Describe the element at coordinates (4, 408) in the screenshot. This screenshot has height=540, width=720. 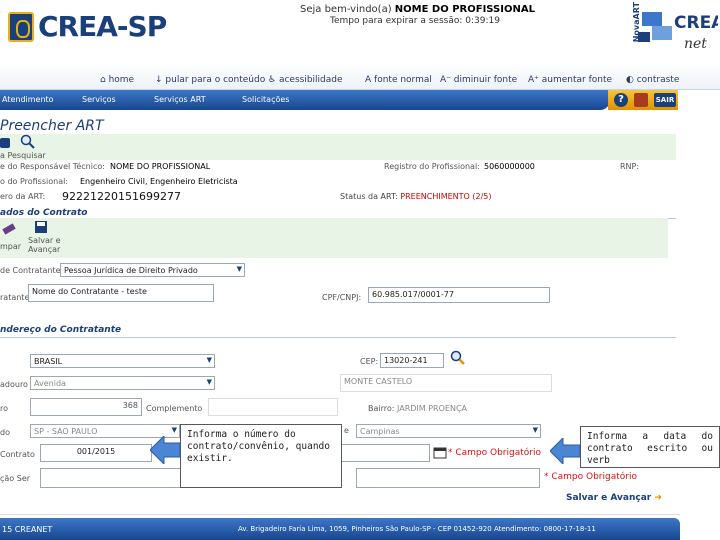
I see `numero-label: ro` at that location.